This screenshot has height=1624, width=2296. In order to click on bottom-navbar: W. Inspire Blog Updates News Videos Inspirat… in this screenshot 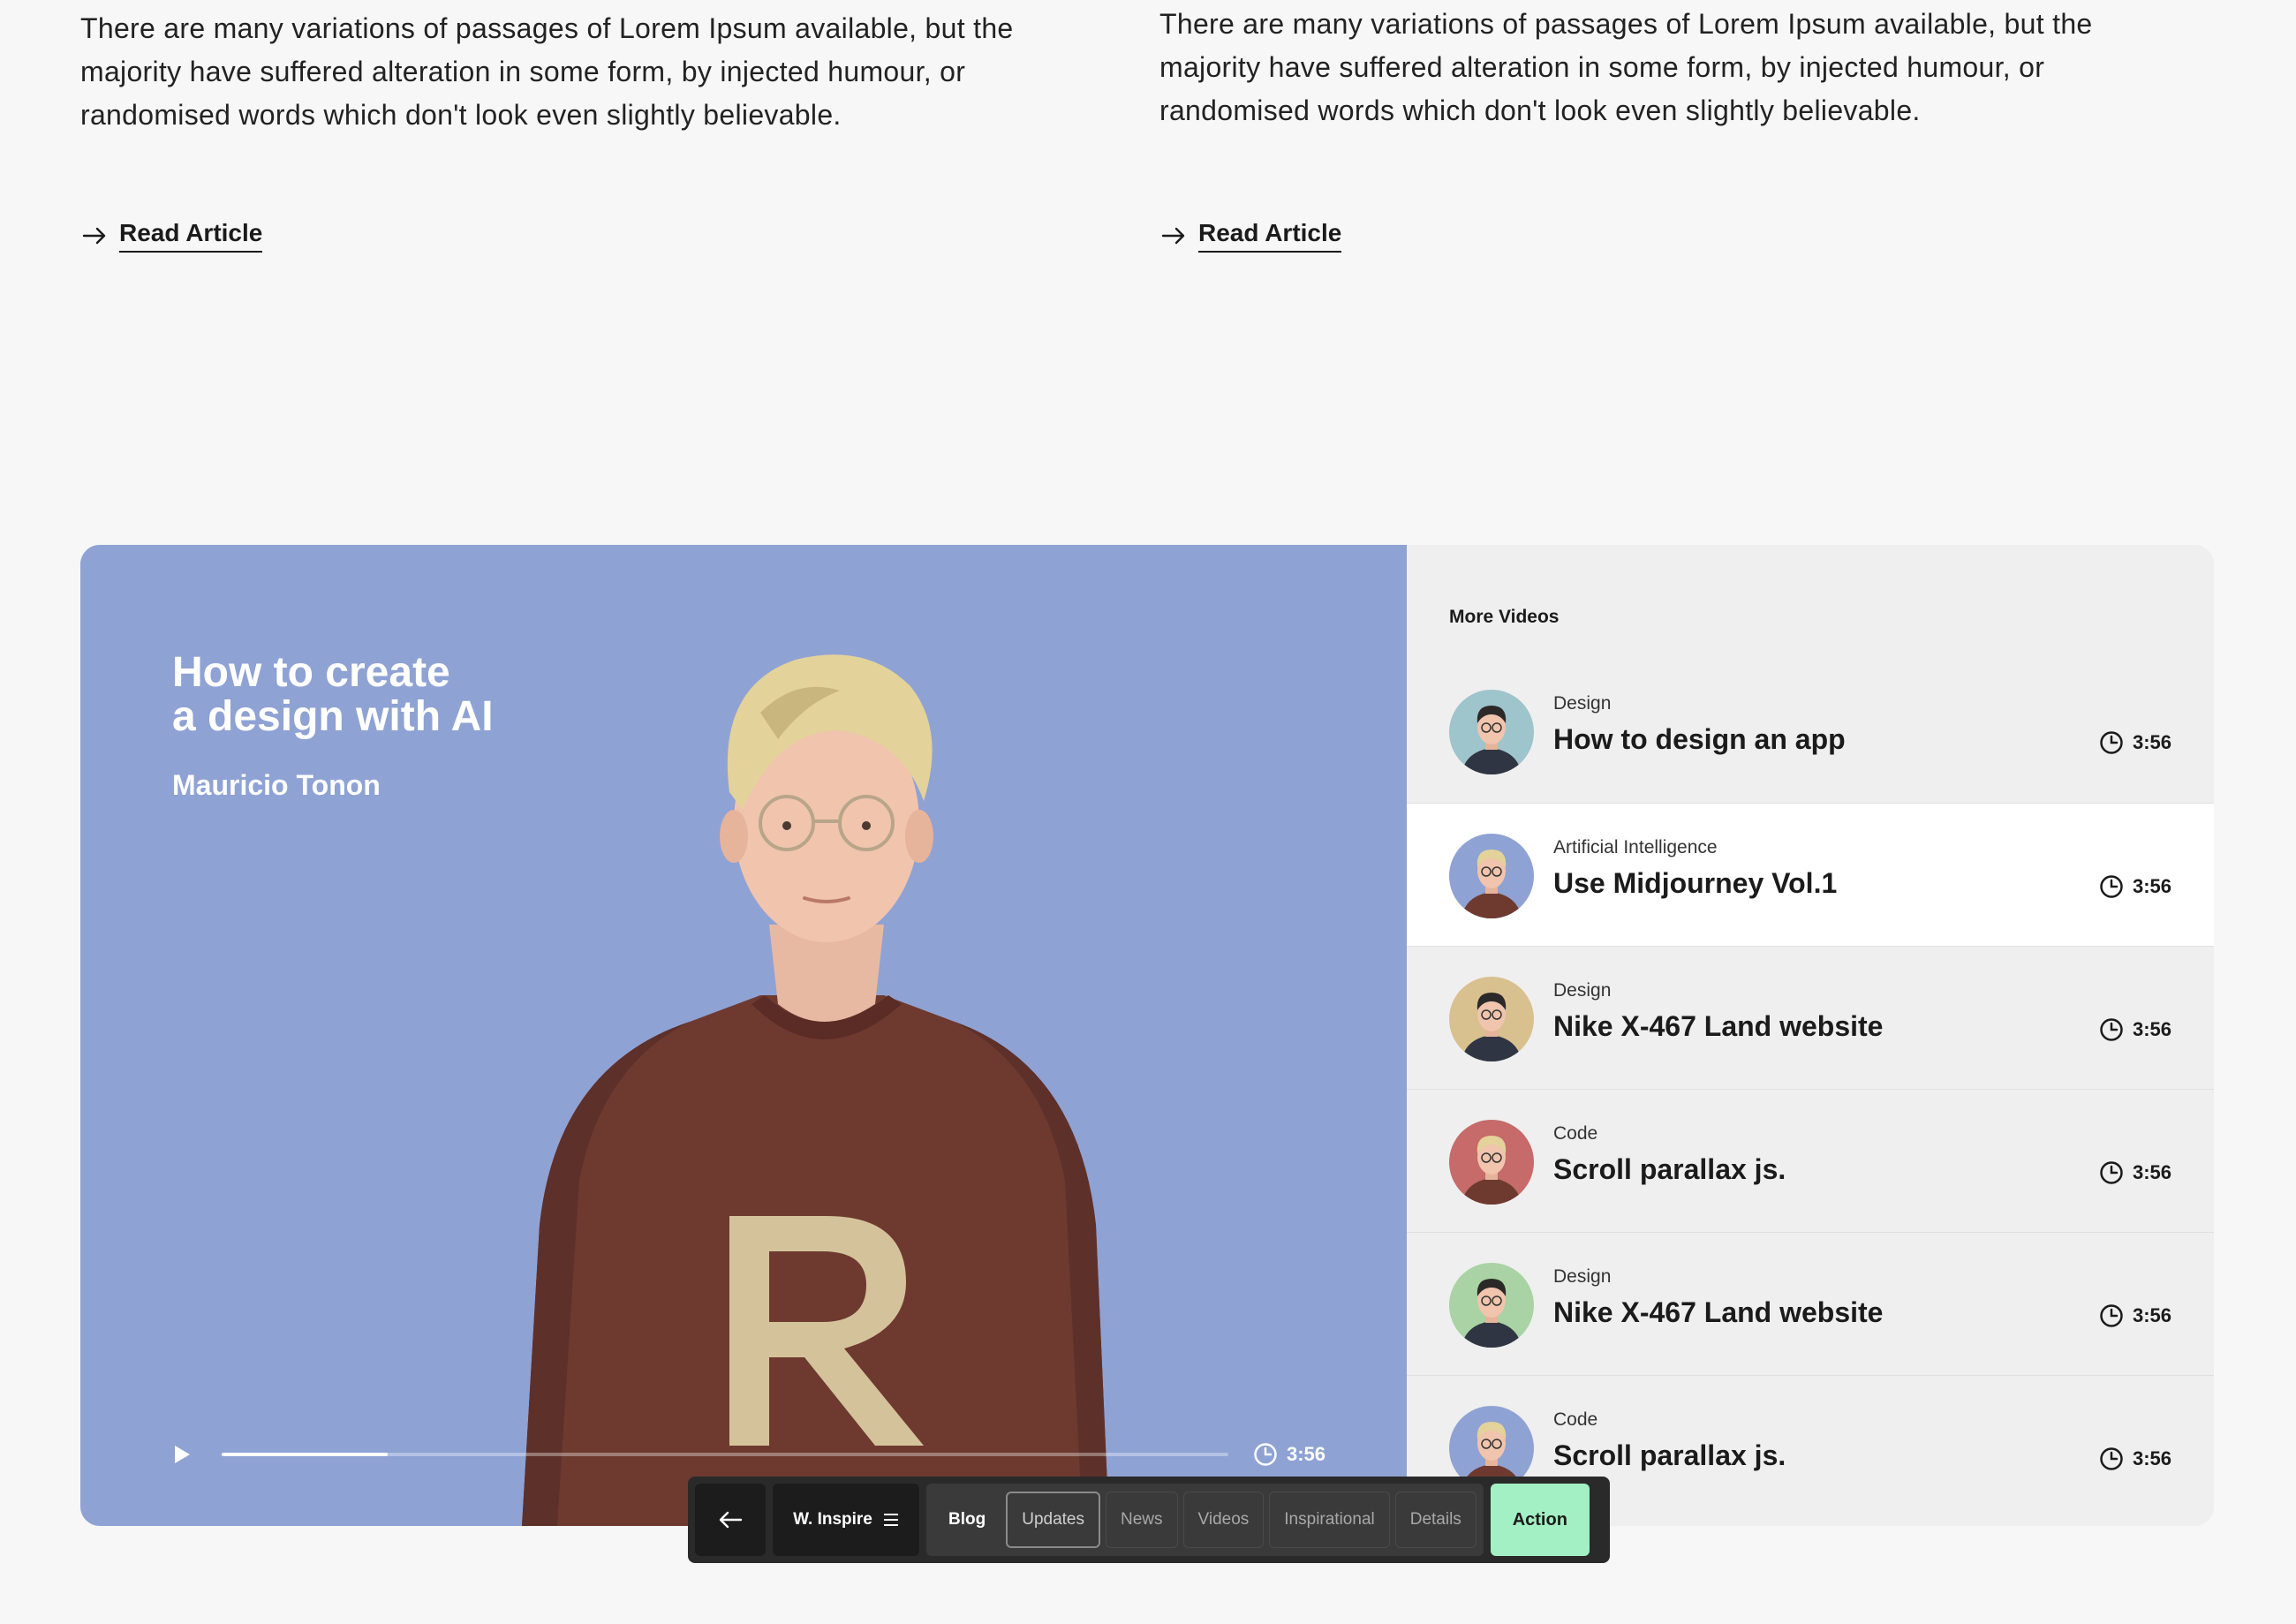, I will do `click(1149, 1520)`.